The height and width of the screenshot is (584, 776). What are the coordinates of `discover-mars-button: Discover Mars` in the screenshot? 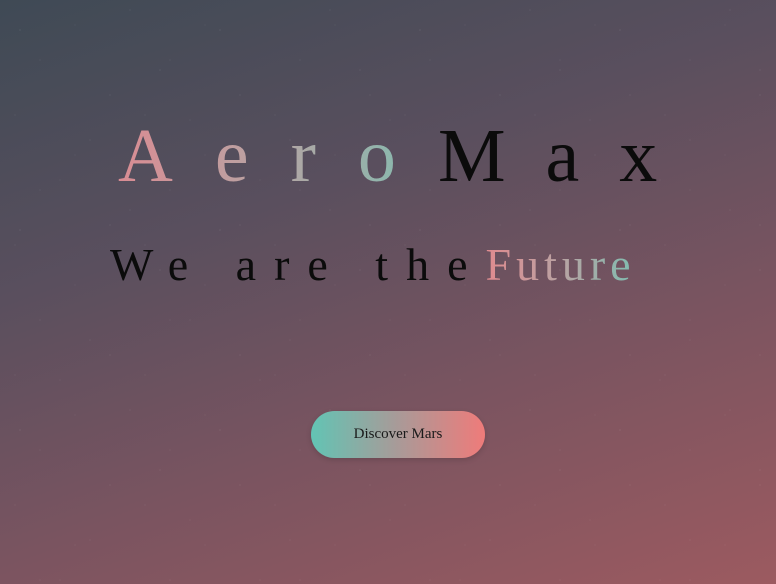 It's located at (398, 434).